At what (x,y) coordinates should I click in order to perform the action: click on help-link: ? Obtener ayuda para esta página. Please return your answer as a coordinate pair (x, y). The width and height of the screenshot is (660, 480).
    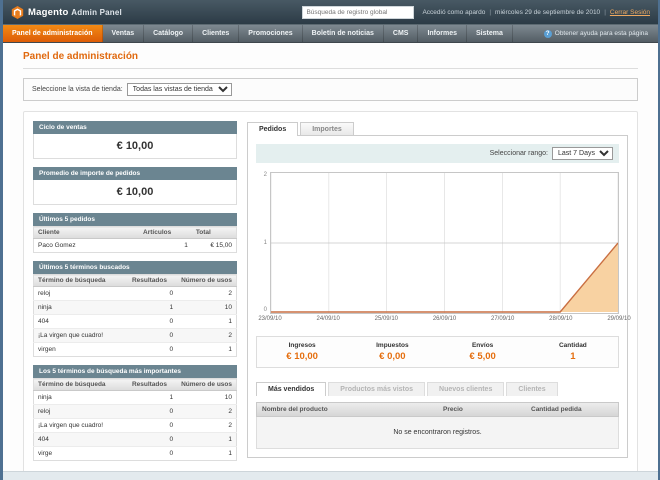
    Looking at the image, I should click on (596, 33).